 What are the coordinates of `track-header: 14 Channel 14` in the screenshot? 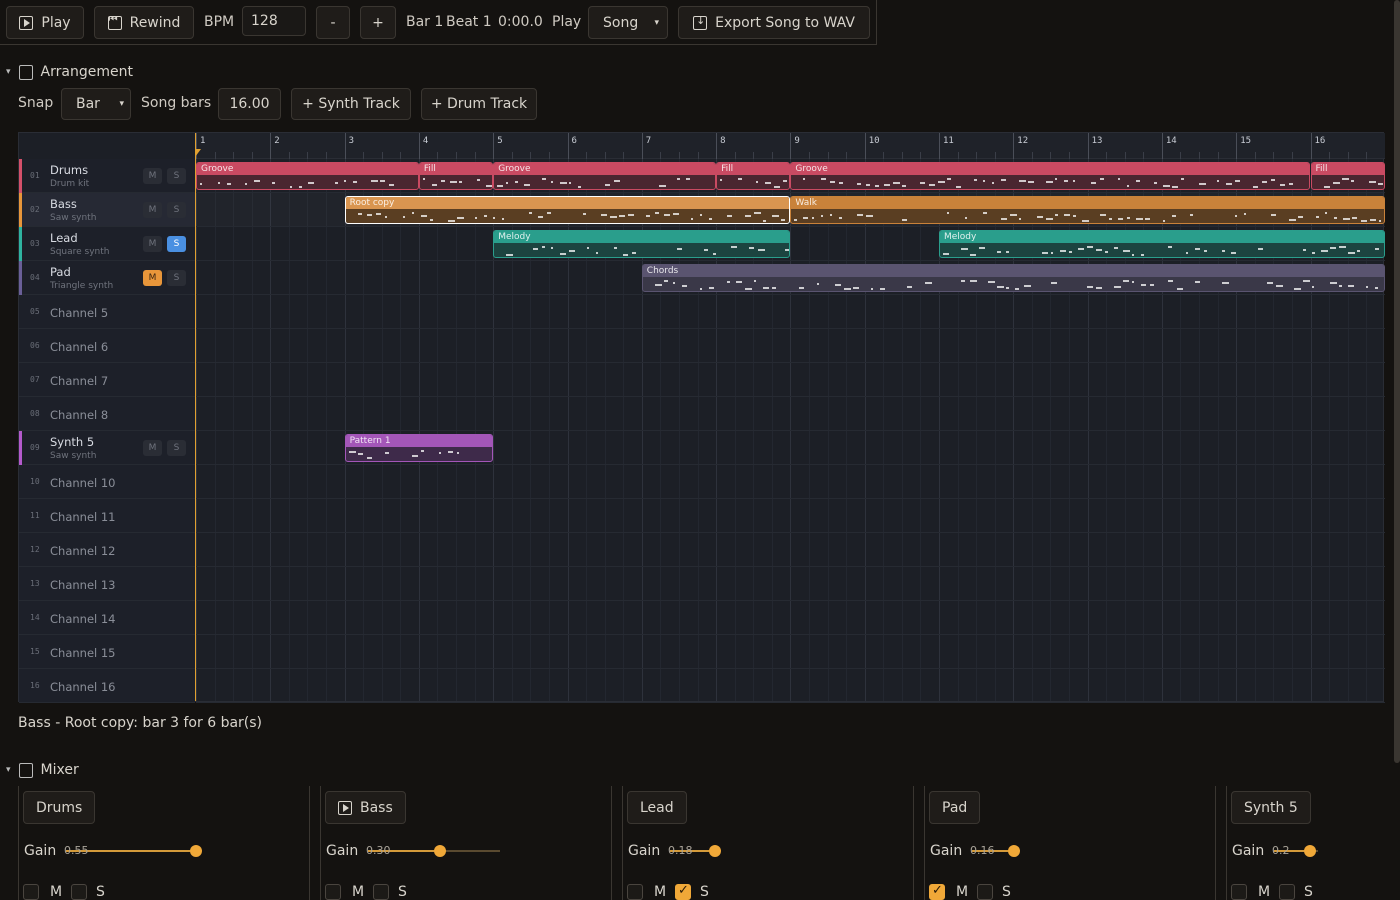 It's located at (107, 618).